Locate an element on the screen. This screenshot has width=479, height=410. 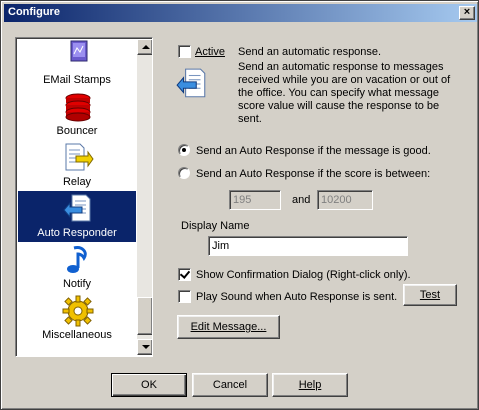
sidebar-item-bouncer: Bouncer is located at coordinates (77, 114).